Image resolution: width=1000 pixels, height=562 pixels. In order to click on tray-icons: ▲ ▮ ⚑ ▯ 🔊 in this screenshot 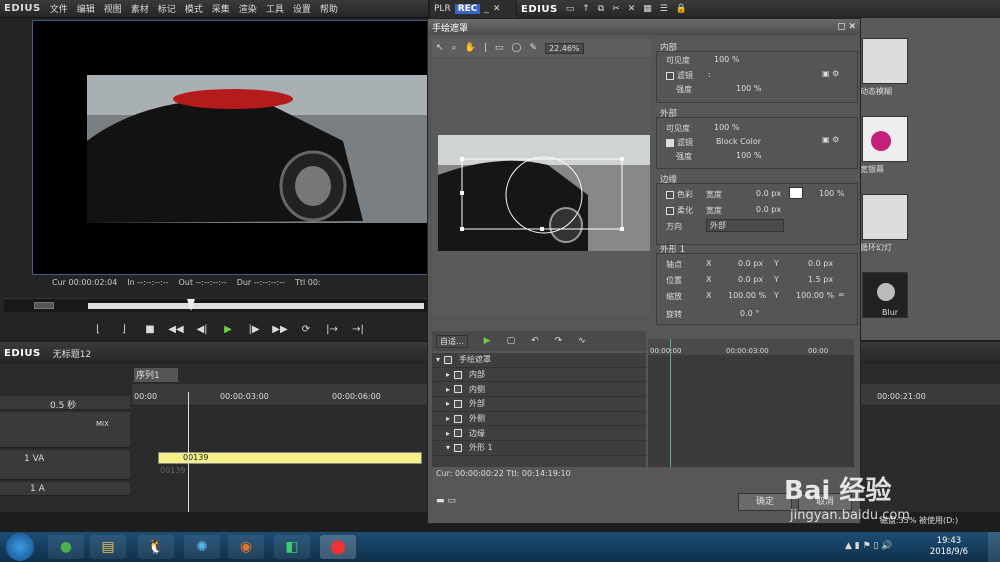, I will do `click(869, 546)`.